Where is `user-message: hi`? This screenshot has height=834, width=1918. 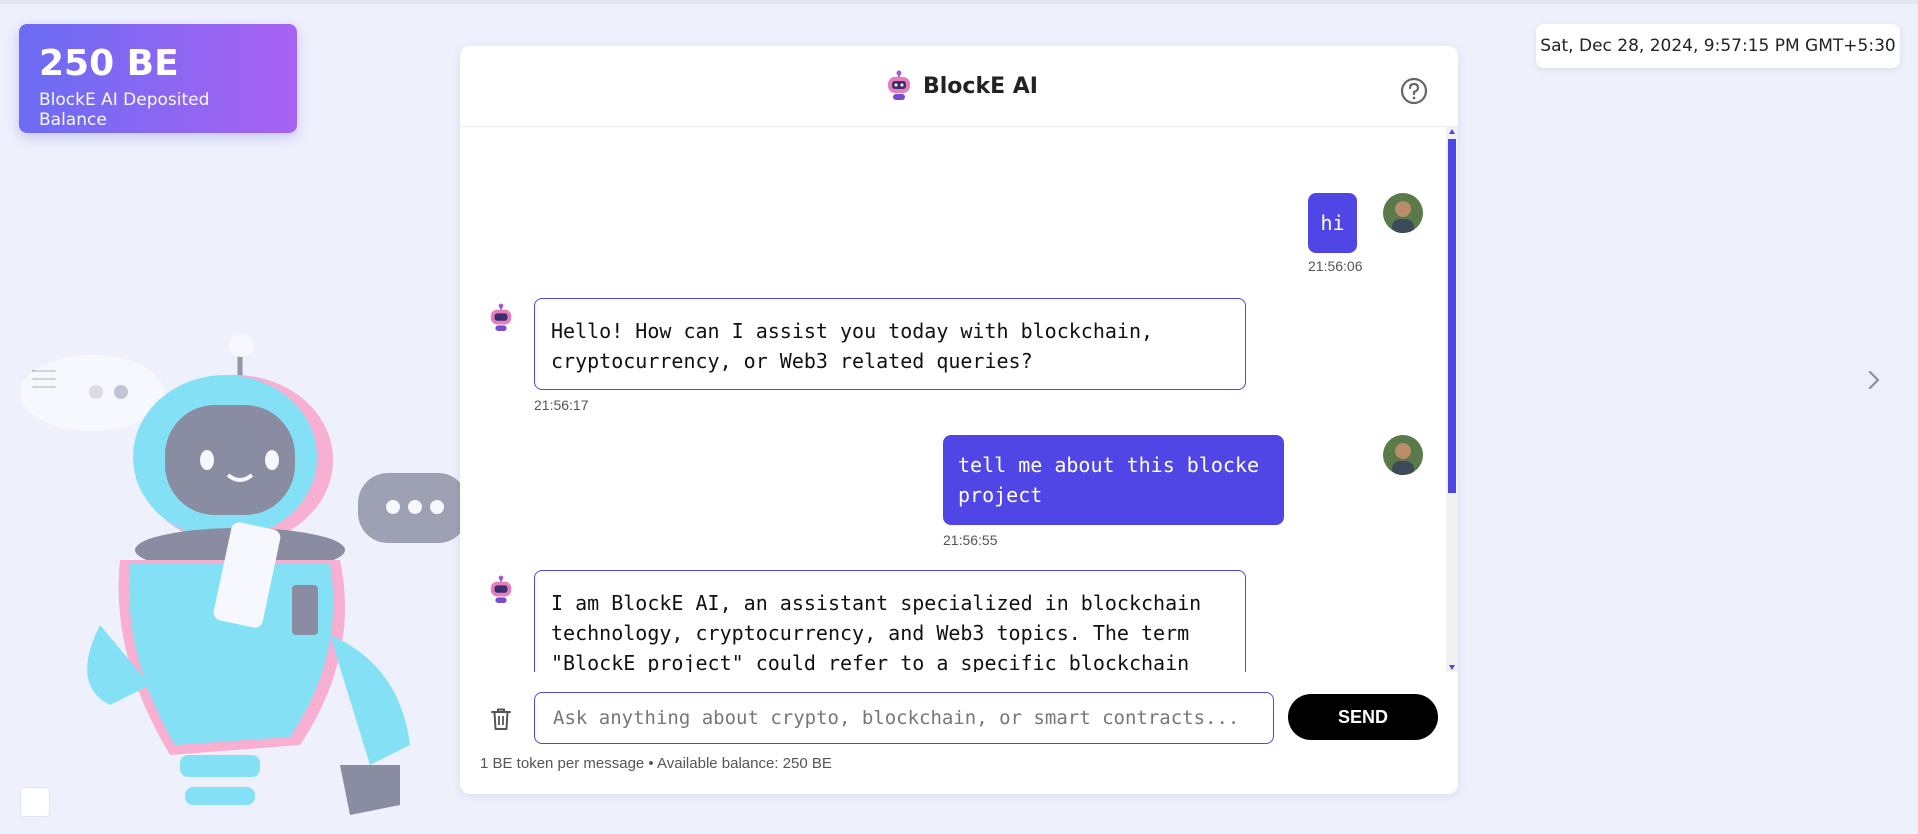 user-message: hi is located at coordinates (1332, 223).